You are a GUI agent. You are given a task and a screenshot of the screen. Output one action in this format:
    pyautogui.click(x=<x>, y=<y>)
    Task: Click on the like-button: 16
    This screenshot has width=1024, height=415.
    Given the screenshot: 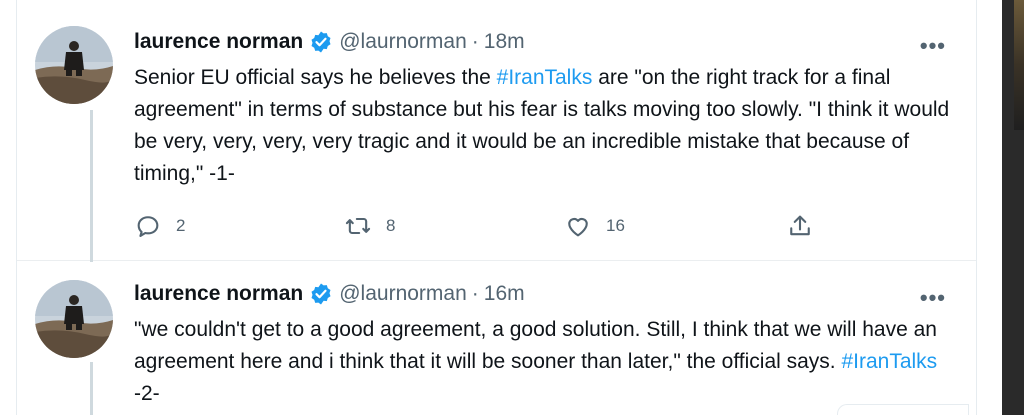 What is the action you would take?
    pyautogui.click(x=594, y=226)
    